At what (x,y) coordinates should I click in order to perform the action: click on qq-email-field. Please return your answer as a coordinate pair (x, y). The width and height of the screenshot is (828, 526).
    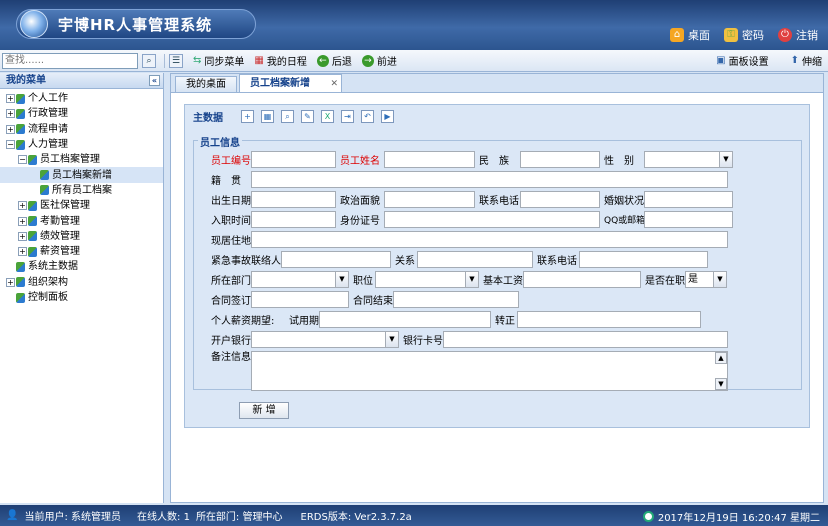
    Looking at the image, I should click on (688, 219).